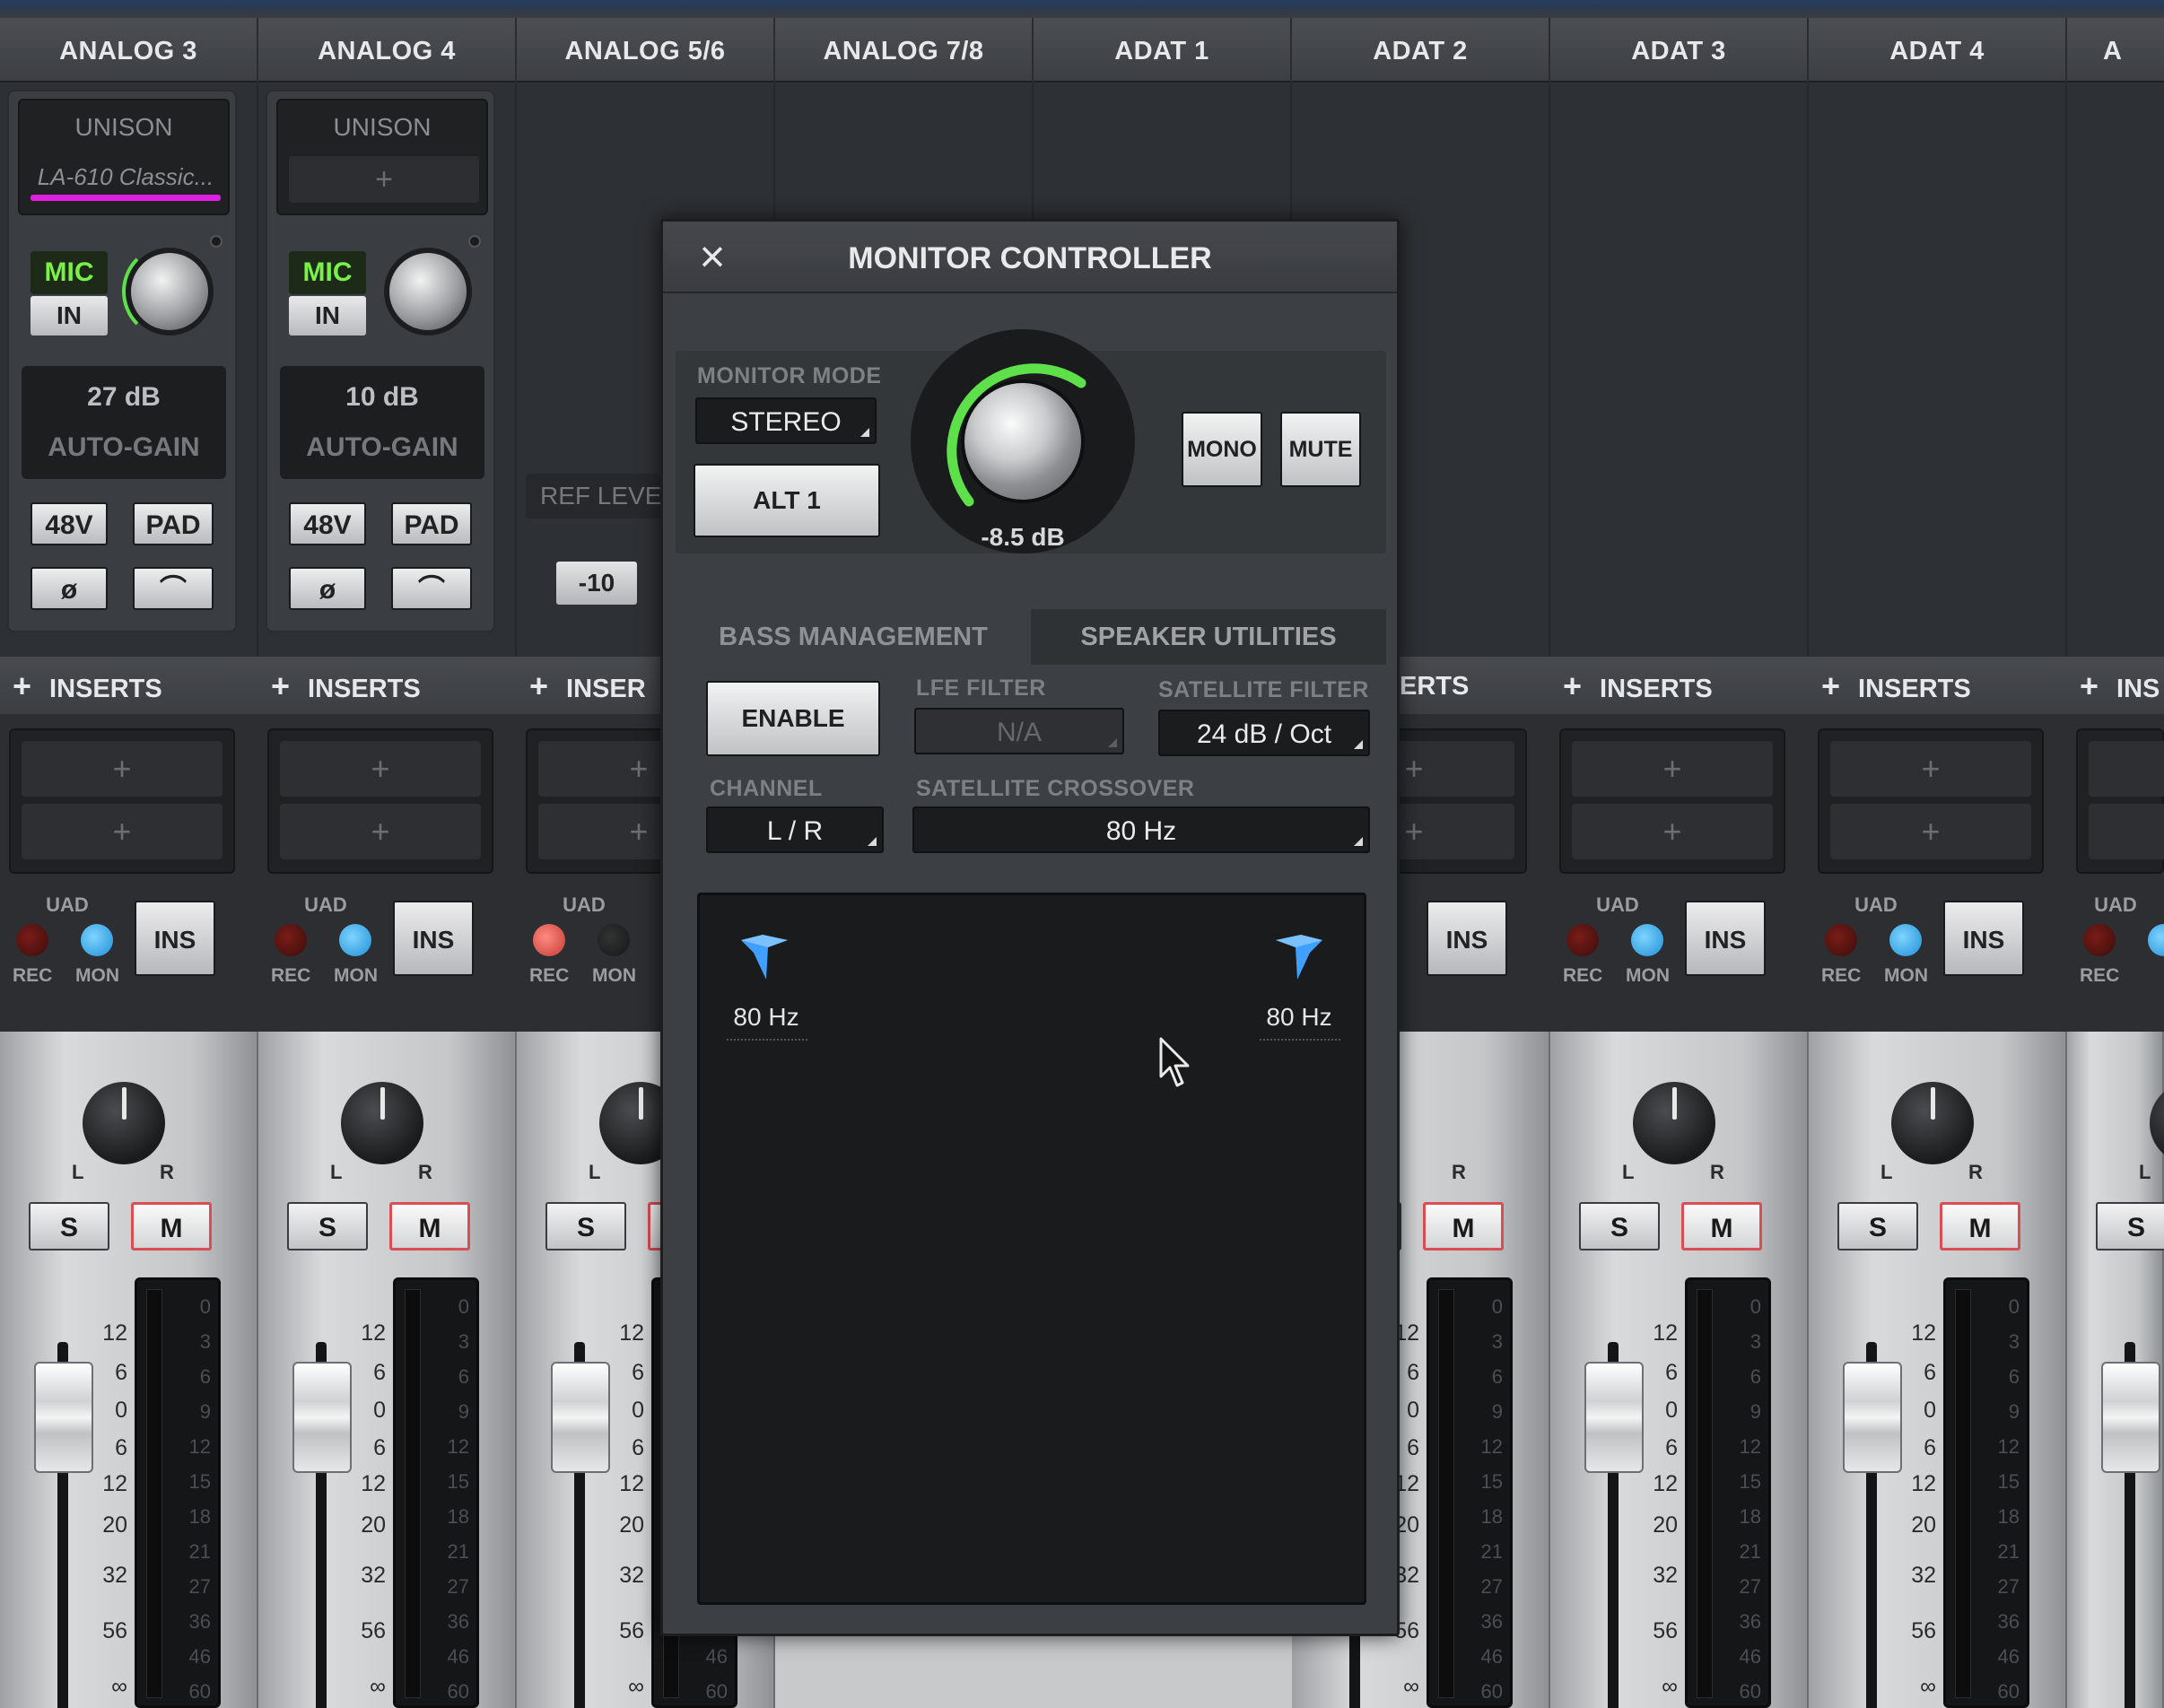 This screenshot has width=2164, height=1708. Describe the element at coordinates (787, 500) in the screenshot. I see `alt-1-button: ALT 1` at that location.